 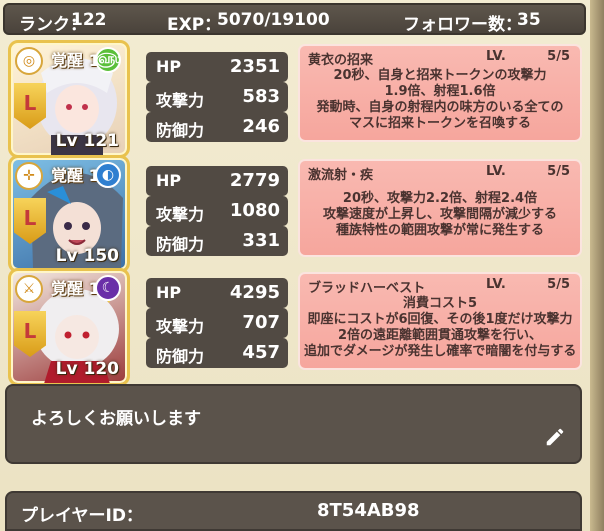 What do you see at coordinates (194, 25) in the screenshot?
I see `exp-label: EXP：` at bounding box center [194, 25].